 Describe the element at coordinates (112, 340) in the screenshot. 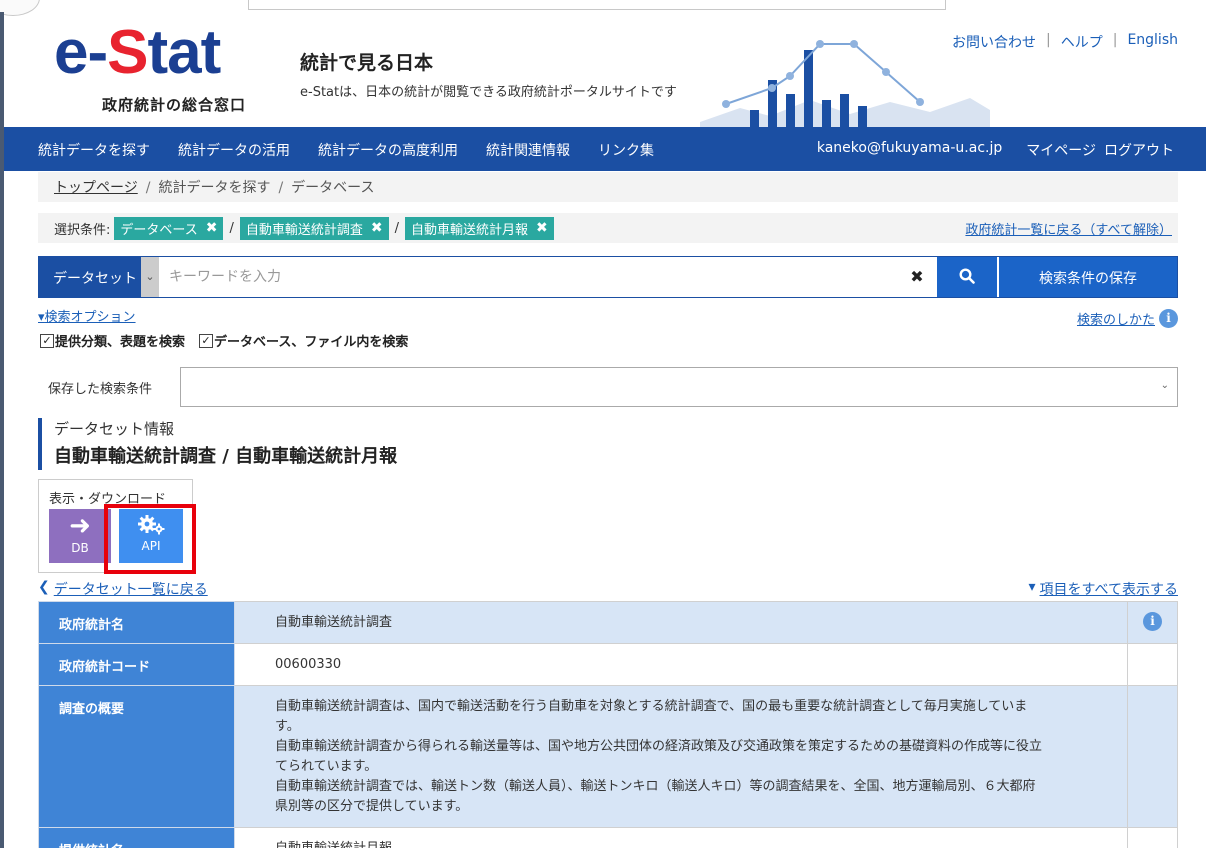

I see `check-classification: ✓ 提供分類、表題を検索` at that location.